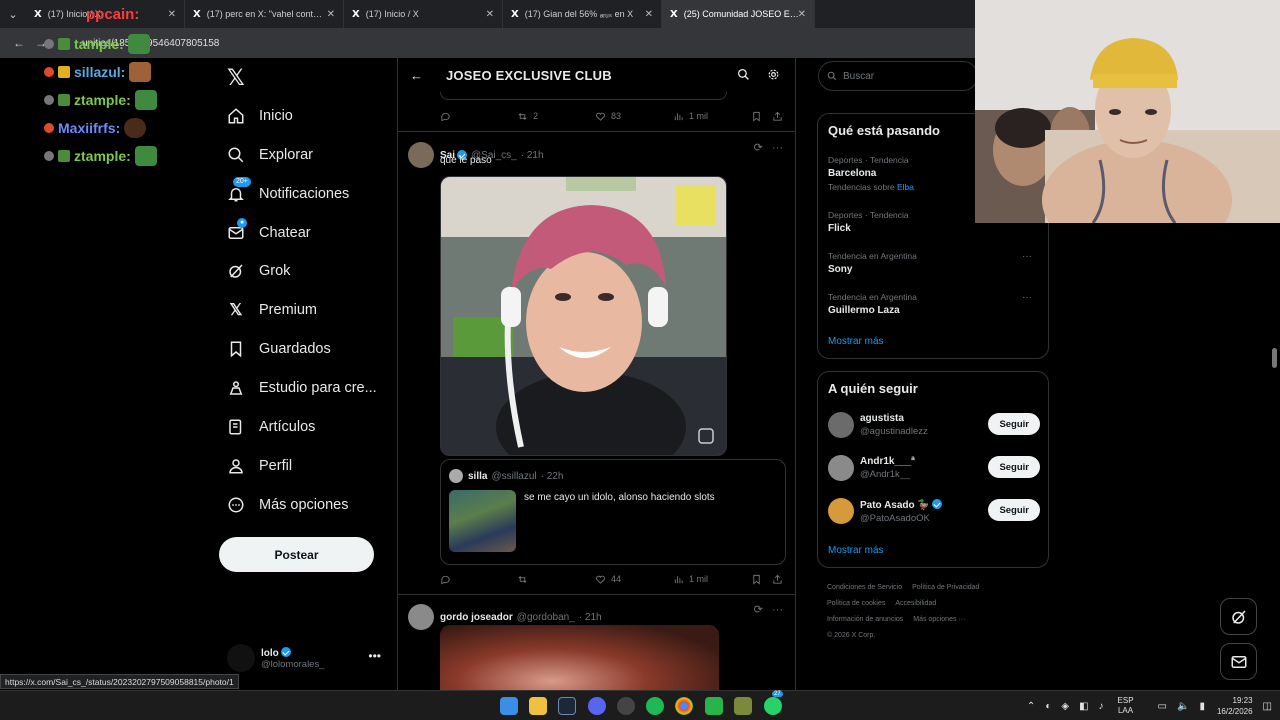  What do you see at coordinates (567, 706) in the screenshot?
I see `steam-icon` at bounding box center [567, 706].